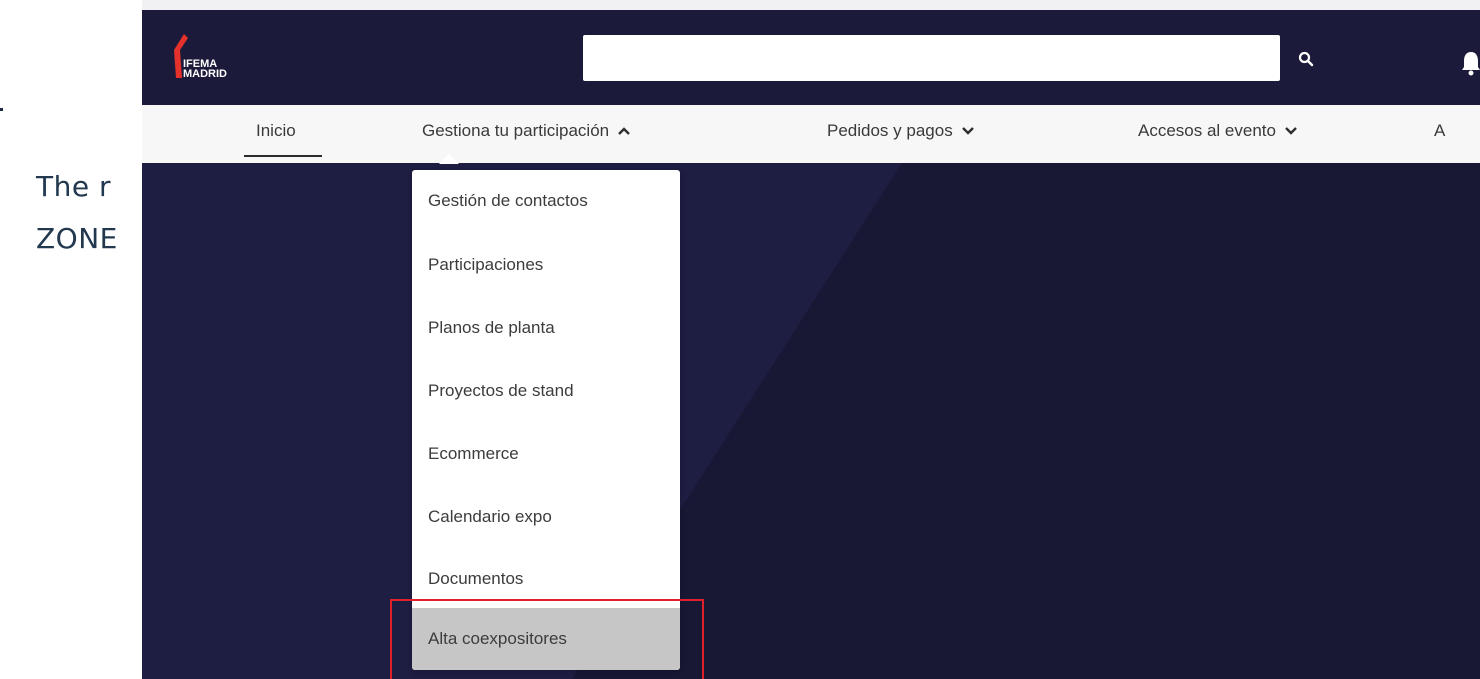 This screenshot has width=1480, height=679. What do you see at coordinates (546, 265) in the screenshot?
I see `menu-item-participaciones: Participaciones` at bounding box center [546, 265].